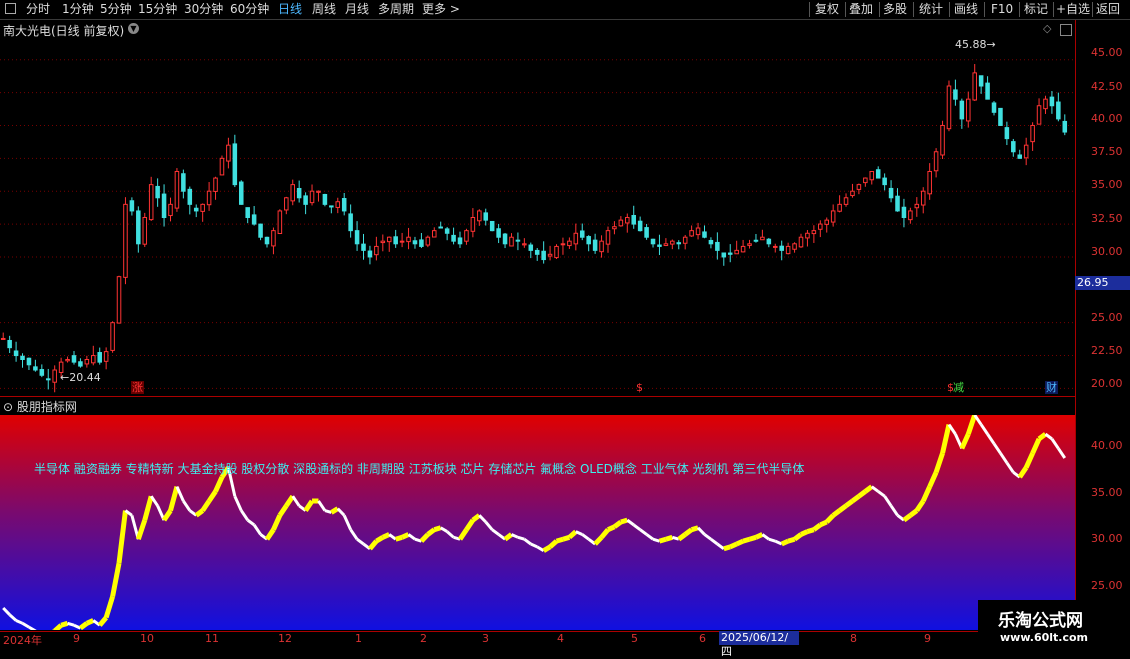  What do you see at coordinates (1047, 28) in the screenshot?
I see `diamond-icon: ◇` at bounding box center [1047, 28].